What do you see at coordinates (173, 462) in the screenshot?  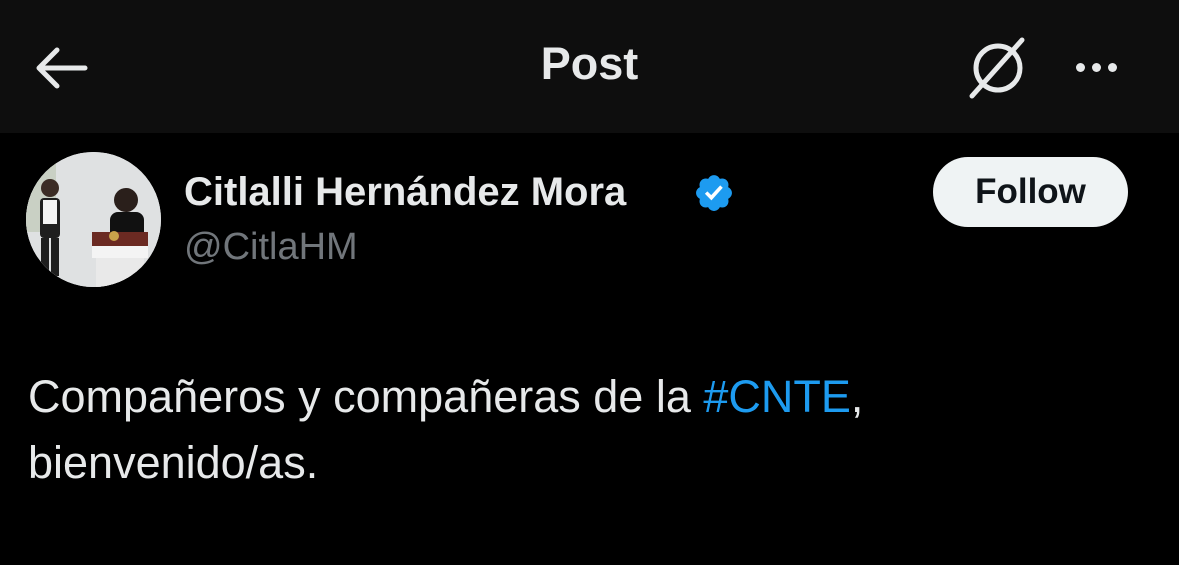 I see `post-text-part: bienvenido/as.` at bounding box center [173, 462].